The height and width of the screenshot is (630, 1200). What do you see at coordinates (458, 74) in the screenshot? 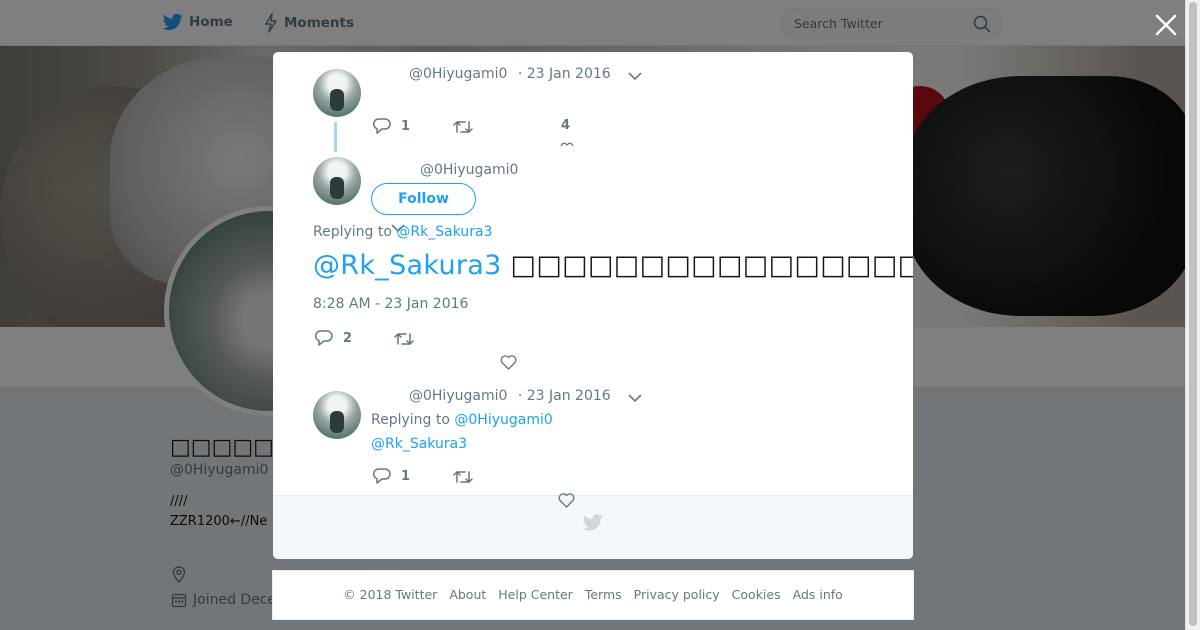
I see `tweet1-handle: @0Hiyugami0` at bounding box center [458, 74].